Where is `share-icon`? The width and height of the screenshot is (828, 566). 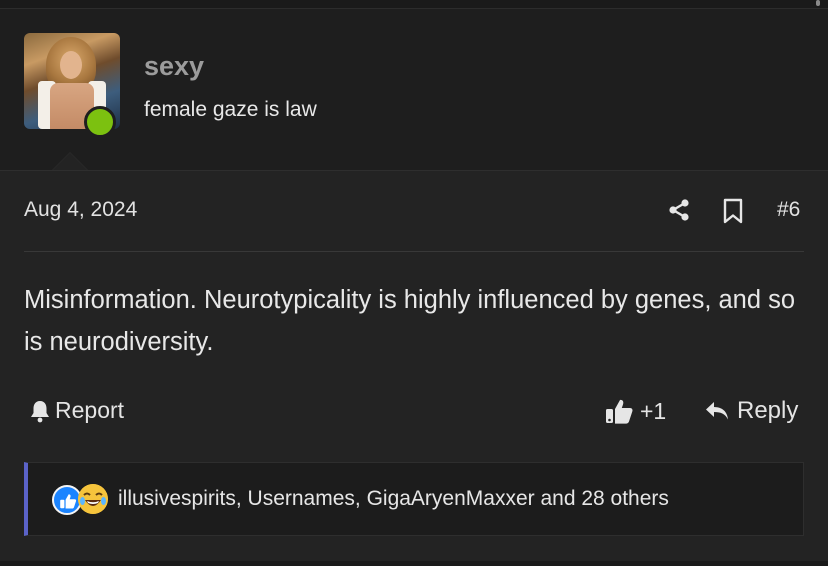 share-icon is located at coordinates (679, 210).